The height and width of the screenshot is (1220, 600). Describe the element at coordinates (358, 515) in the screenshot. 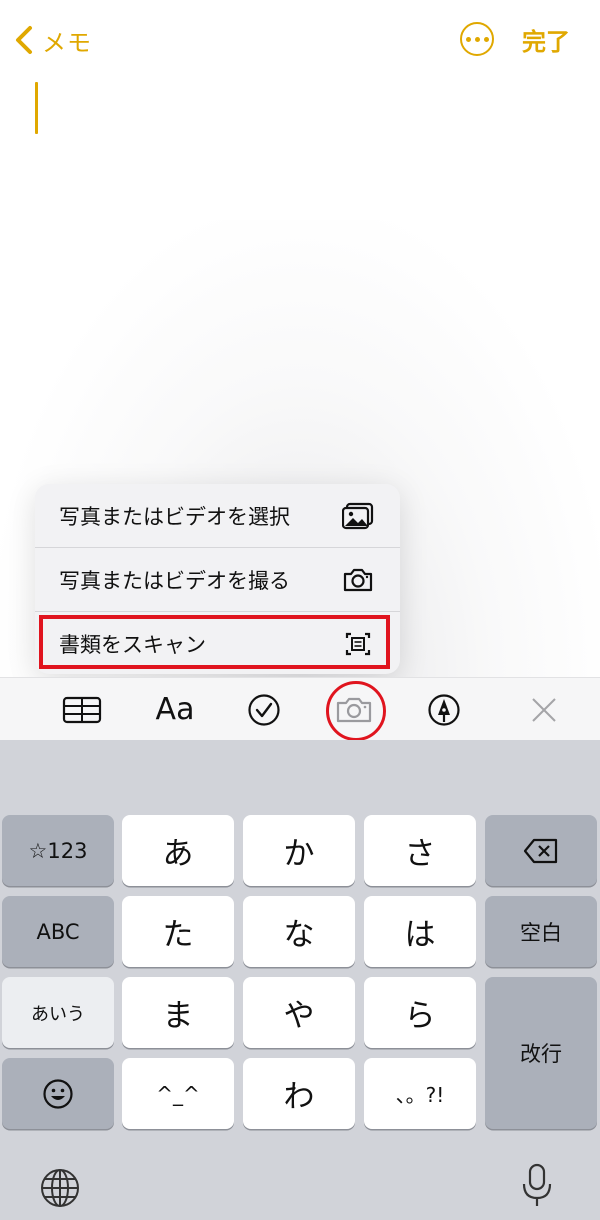

I see `photo-library-icon` at that location.